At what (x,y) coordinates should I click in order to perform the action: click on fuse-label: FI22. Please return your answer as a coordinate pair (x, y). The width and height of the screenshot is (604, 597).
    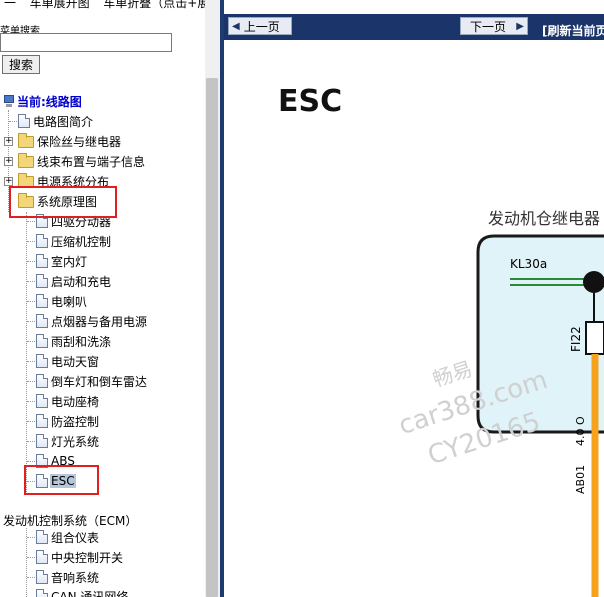
    Looking at the image, I should click on (576, 339).